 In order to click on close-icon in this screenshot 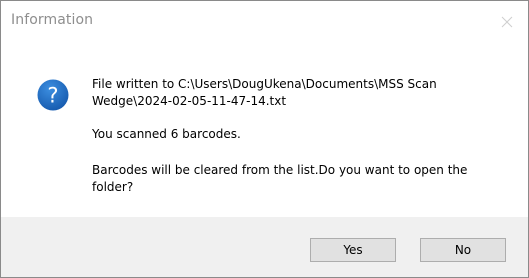, I will do `click(507, 22)`.